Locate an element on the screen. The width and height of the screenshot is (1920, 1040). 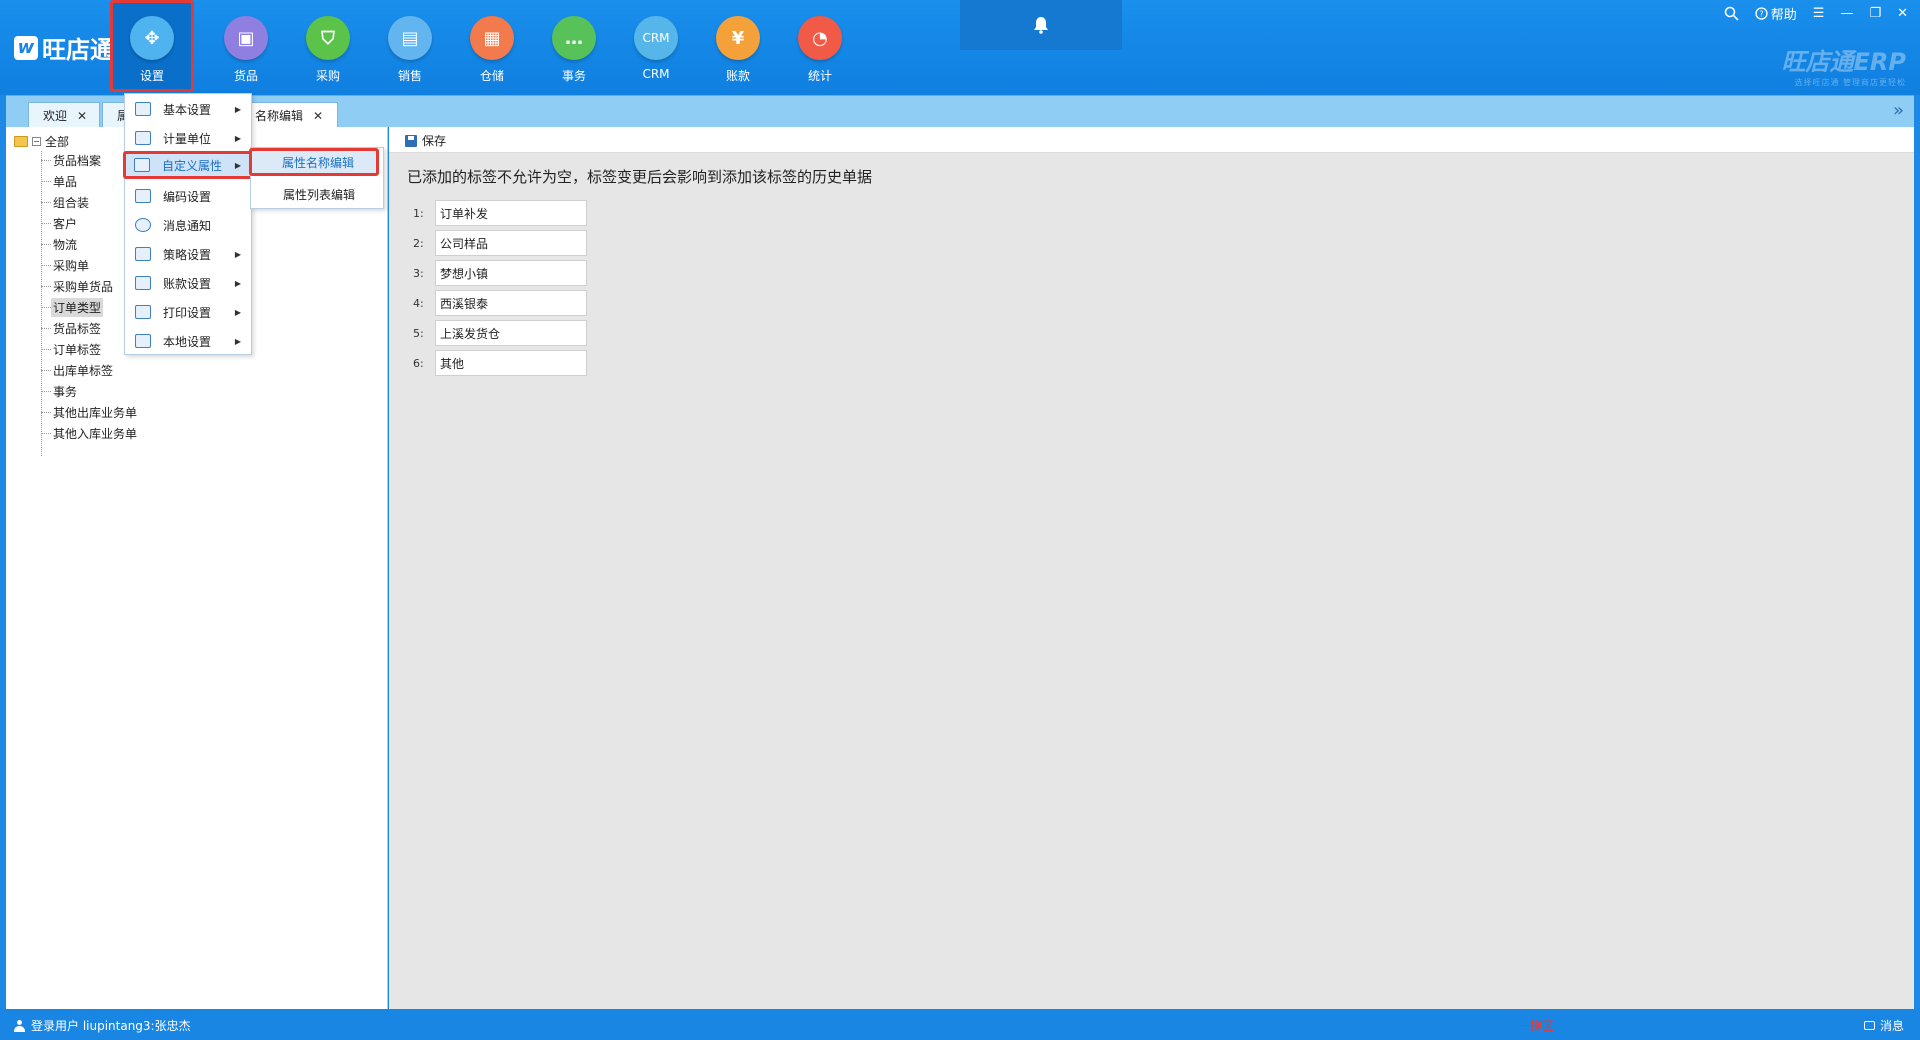
menu-item-strategy: 策略设置 ▶ is located at coordinates (188, 254).